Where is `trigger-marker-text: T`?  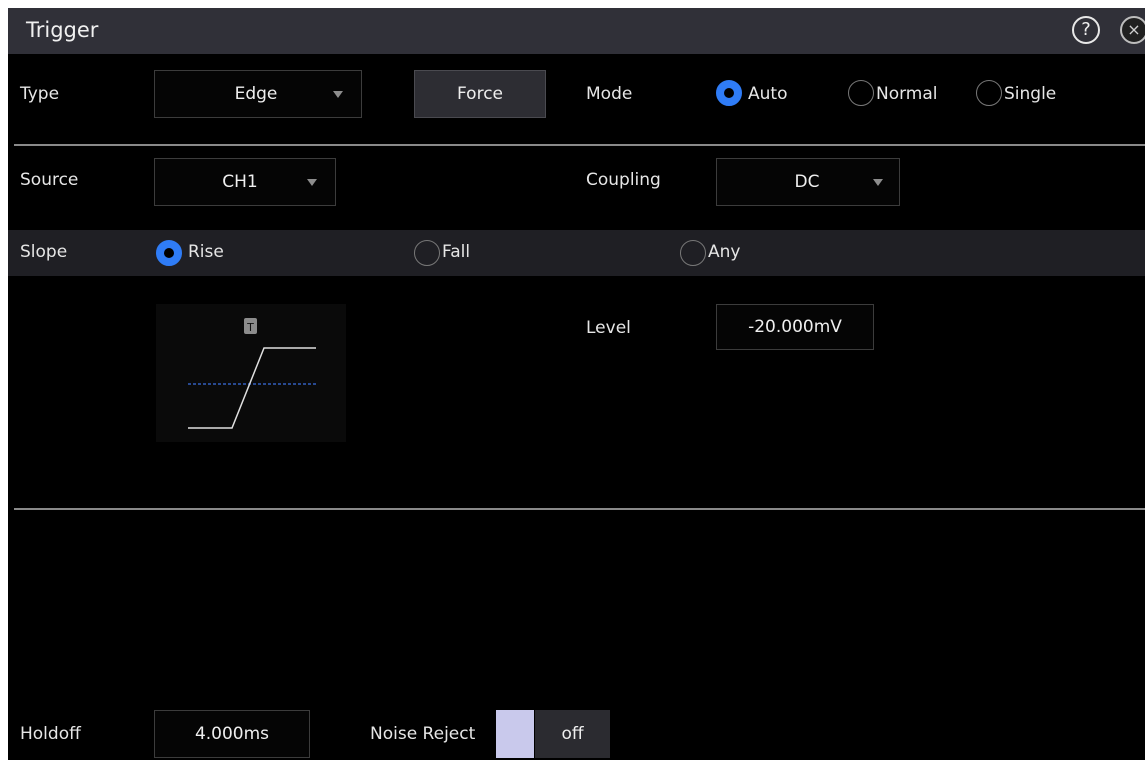
trigger-marker-text: T is located at coordinates (250, 327).